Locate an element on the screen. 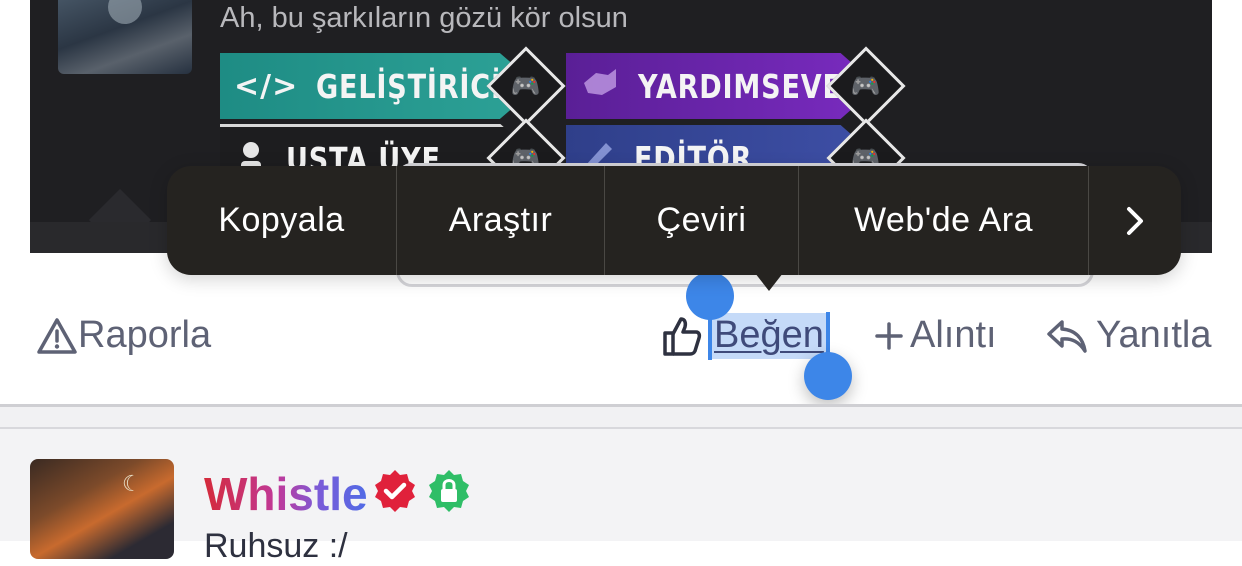  selection-start-handle is located at coordinates (710, 296).